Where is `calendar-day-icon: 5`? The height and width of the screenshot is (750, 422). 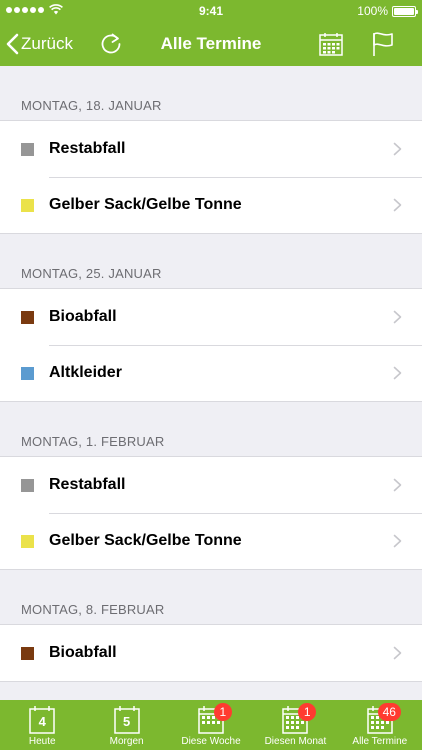
calendar-day-icon: 5 is located at coordinates (127, 719).